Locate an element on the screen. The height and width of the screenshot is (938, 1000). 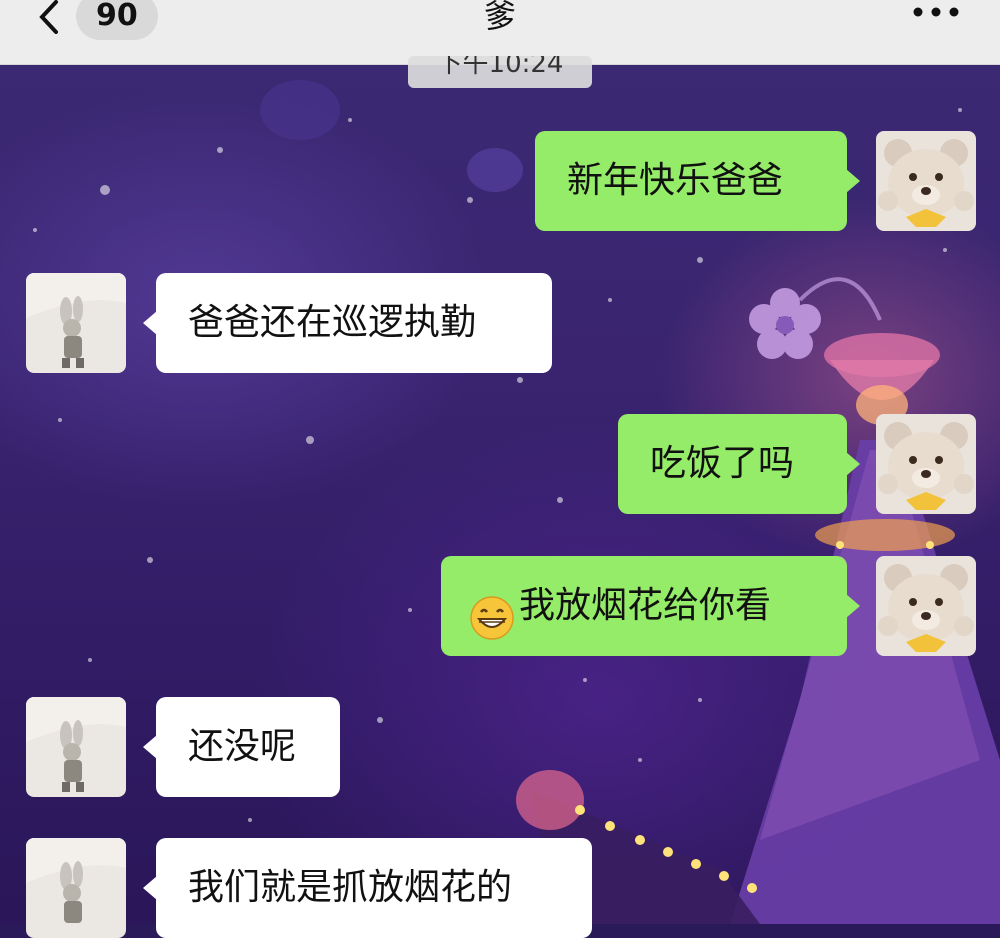
message-bubble-incoming: 还没呢 is located at coordinates (241, 747).